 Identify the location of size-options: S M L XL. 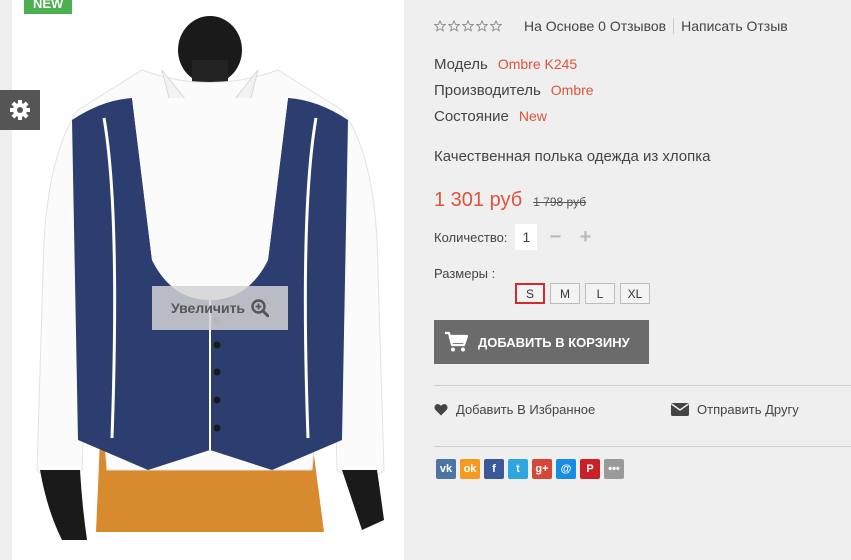
(582, 293).